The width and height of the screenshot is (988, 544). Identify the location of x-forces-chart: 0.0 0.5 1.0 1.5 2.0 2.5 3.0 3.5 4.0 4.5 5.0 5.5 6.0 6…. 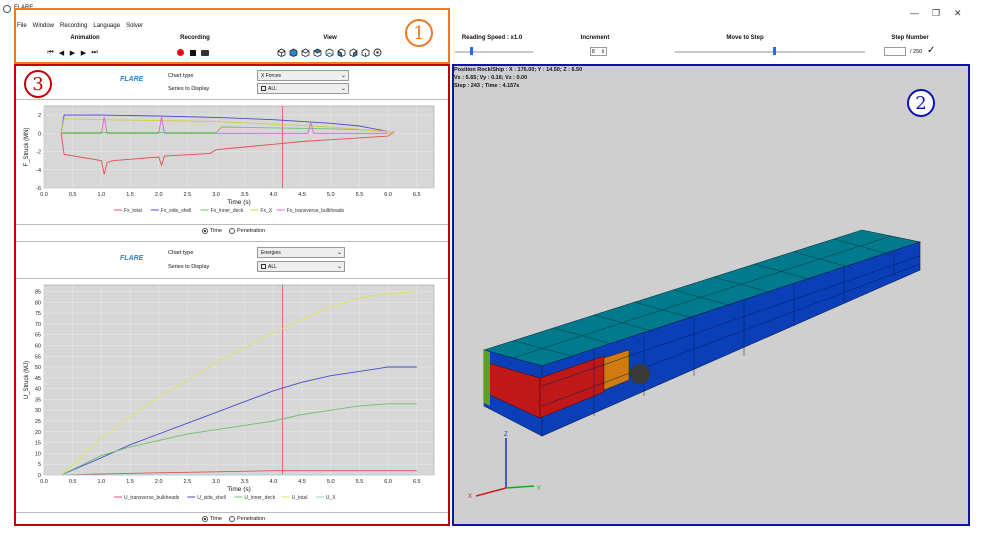
(229, 159).